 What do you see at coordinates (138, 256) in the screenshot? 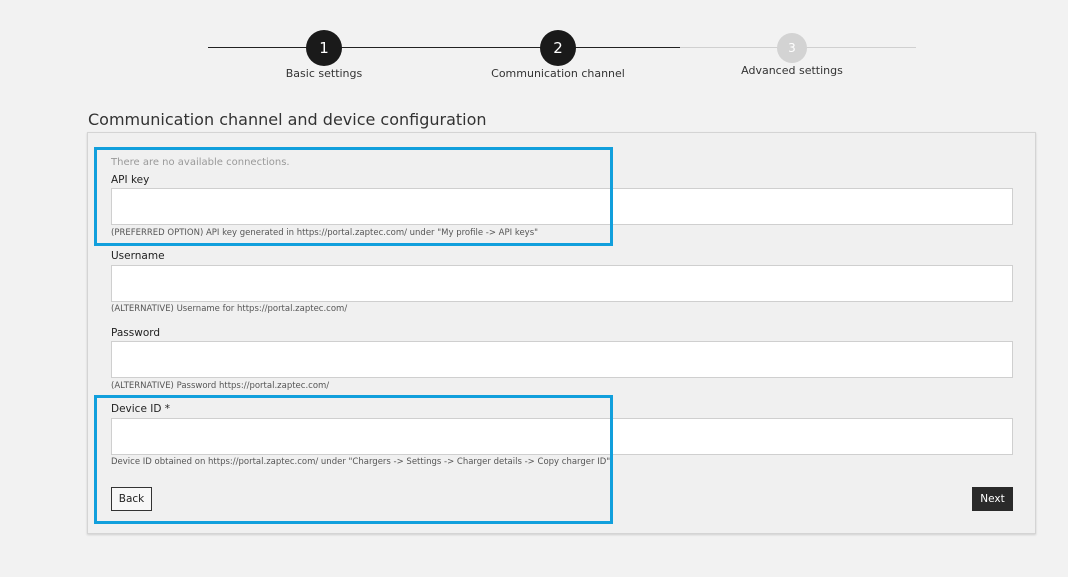
I see `username-label: Username` at bounding box center [138, 256].